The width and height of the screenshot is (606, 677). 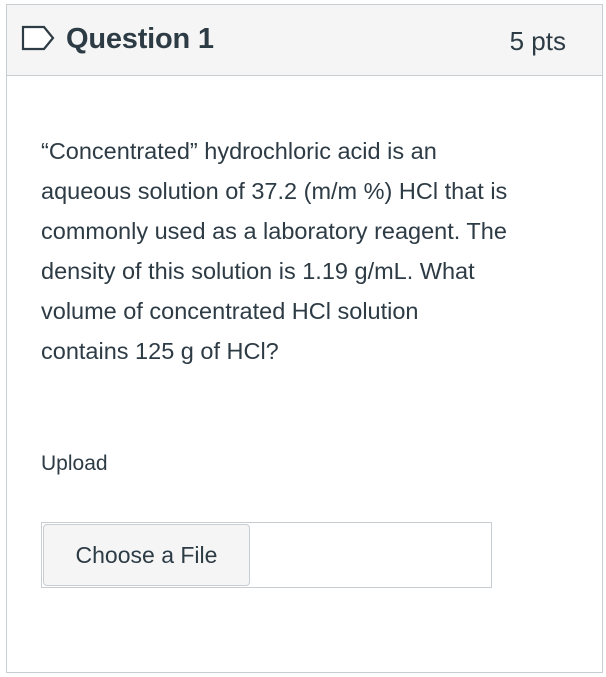 I want to click on flag-question-icon, so click(x=38, y=38).